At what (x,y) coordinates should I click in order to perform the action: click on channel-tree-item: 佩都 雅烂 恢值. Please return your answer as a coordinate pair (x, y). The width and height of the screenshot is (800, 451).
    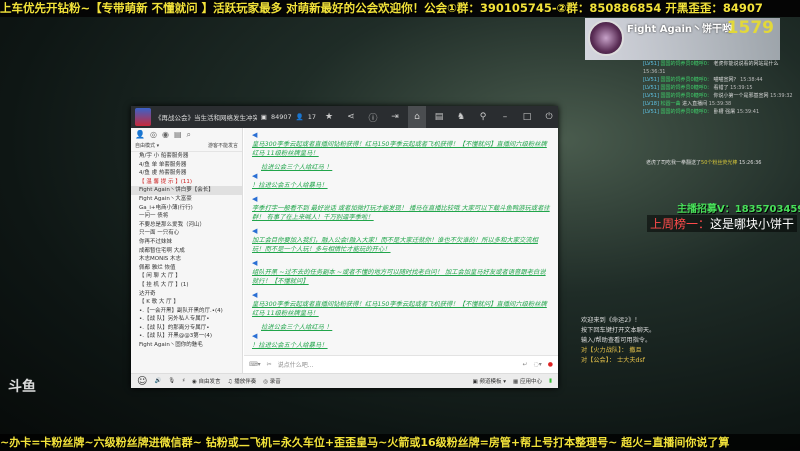
    Looking at the image, I should click on (186, 268).